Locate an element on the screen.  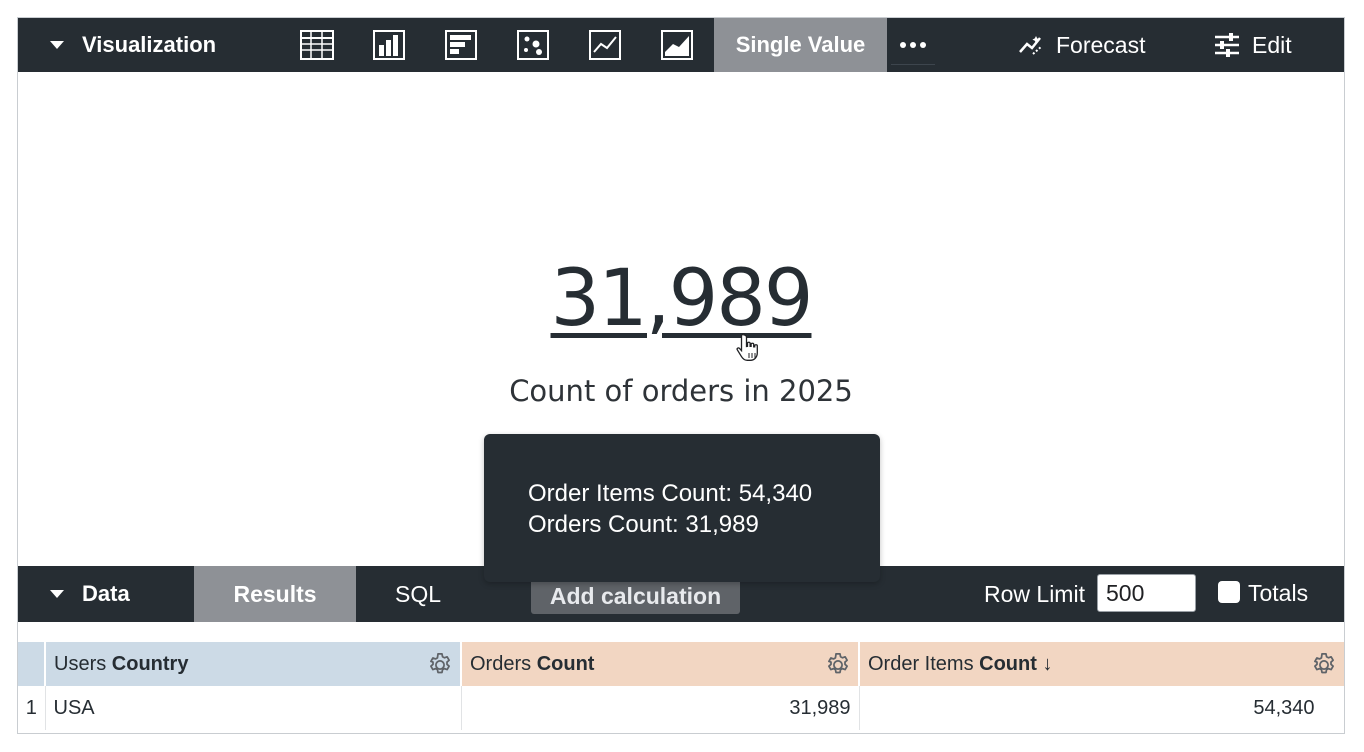
forecast-icon is located at coordinates (1031, 45).